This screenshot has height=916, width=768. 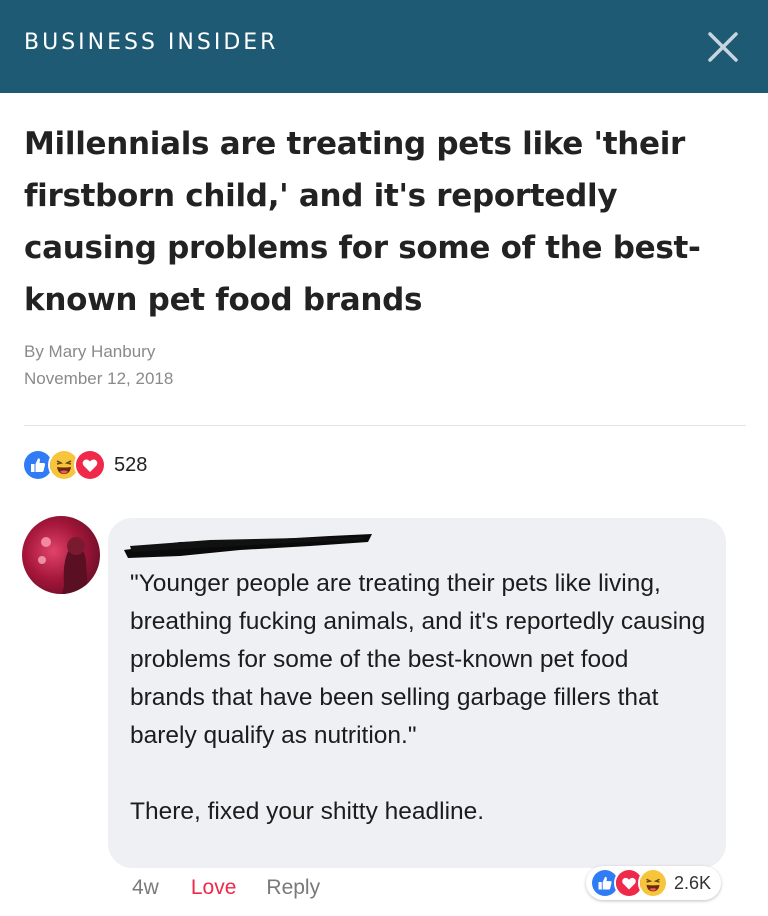 What do you see at coordinates (723, 47) in the screenshot?
I see `close-icon` at bounding box center [723, 47].